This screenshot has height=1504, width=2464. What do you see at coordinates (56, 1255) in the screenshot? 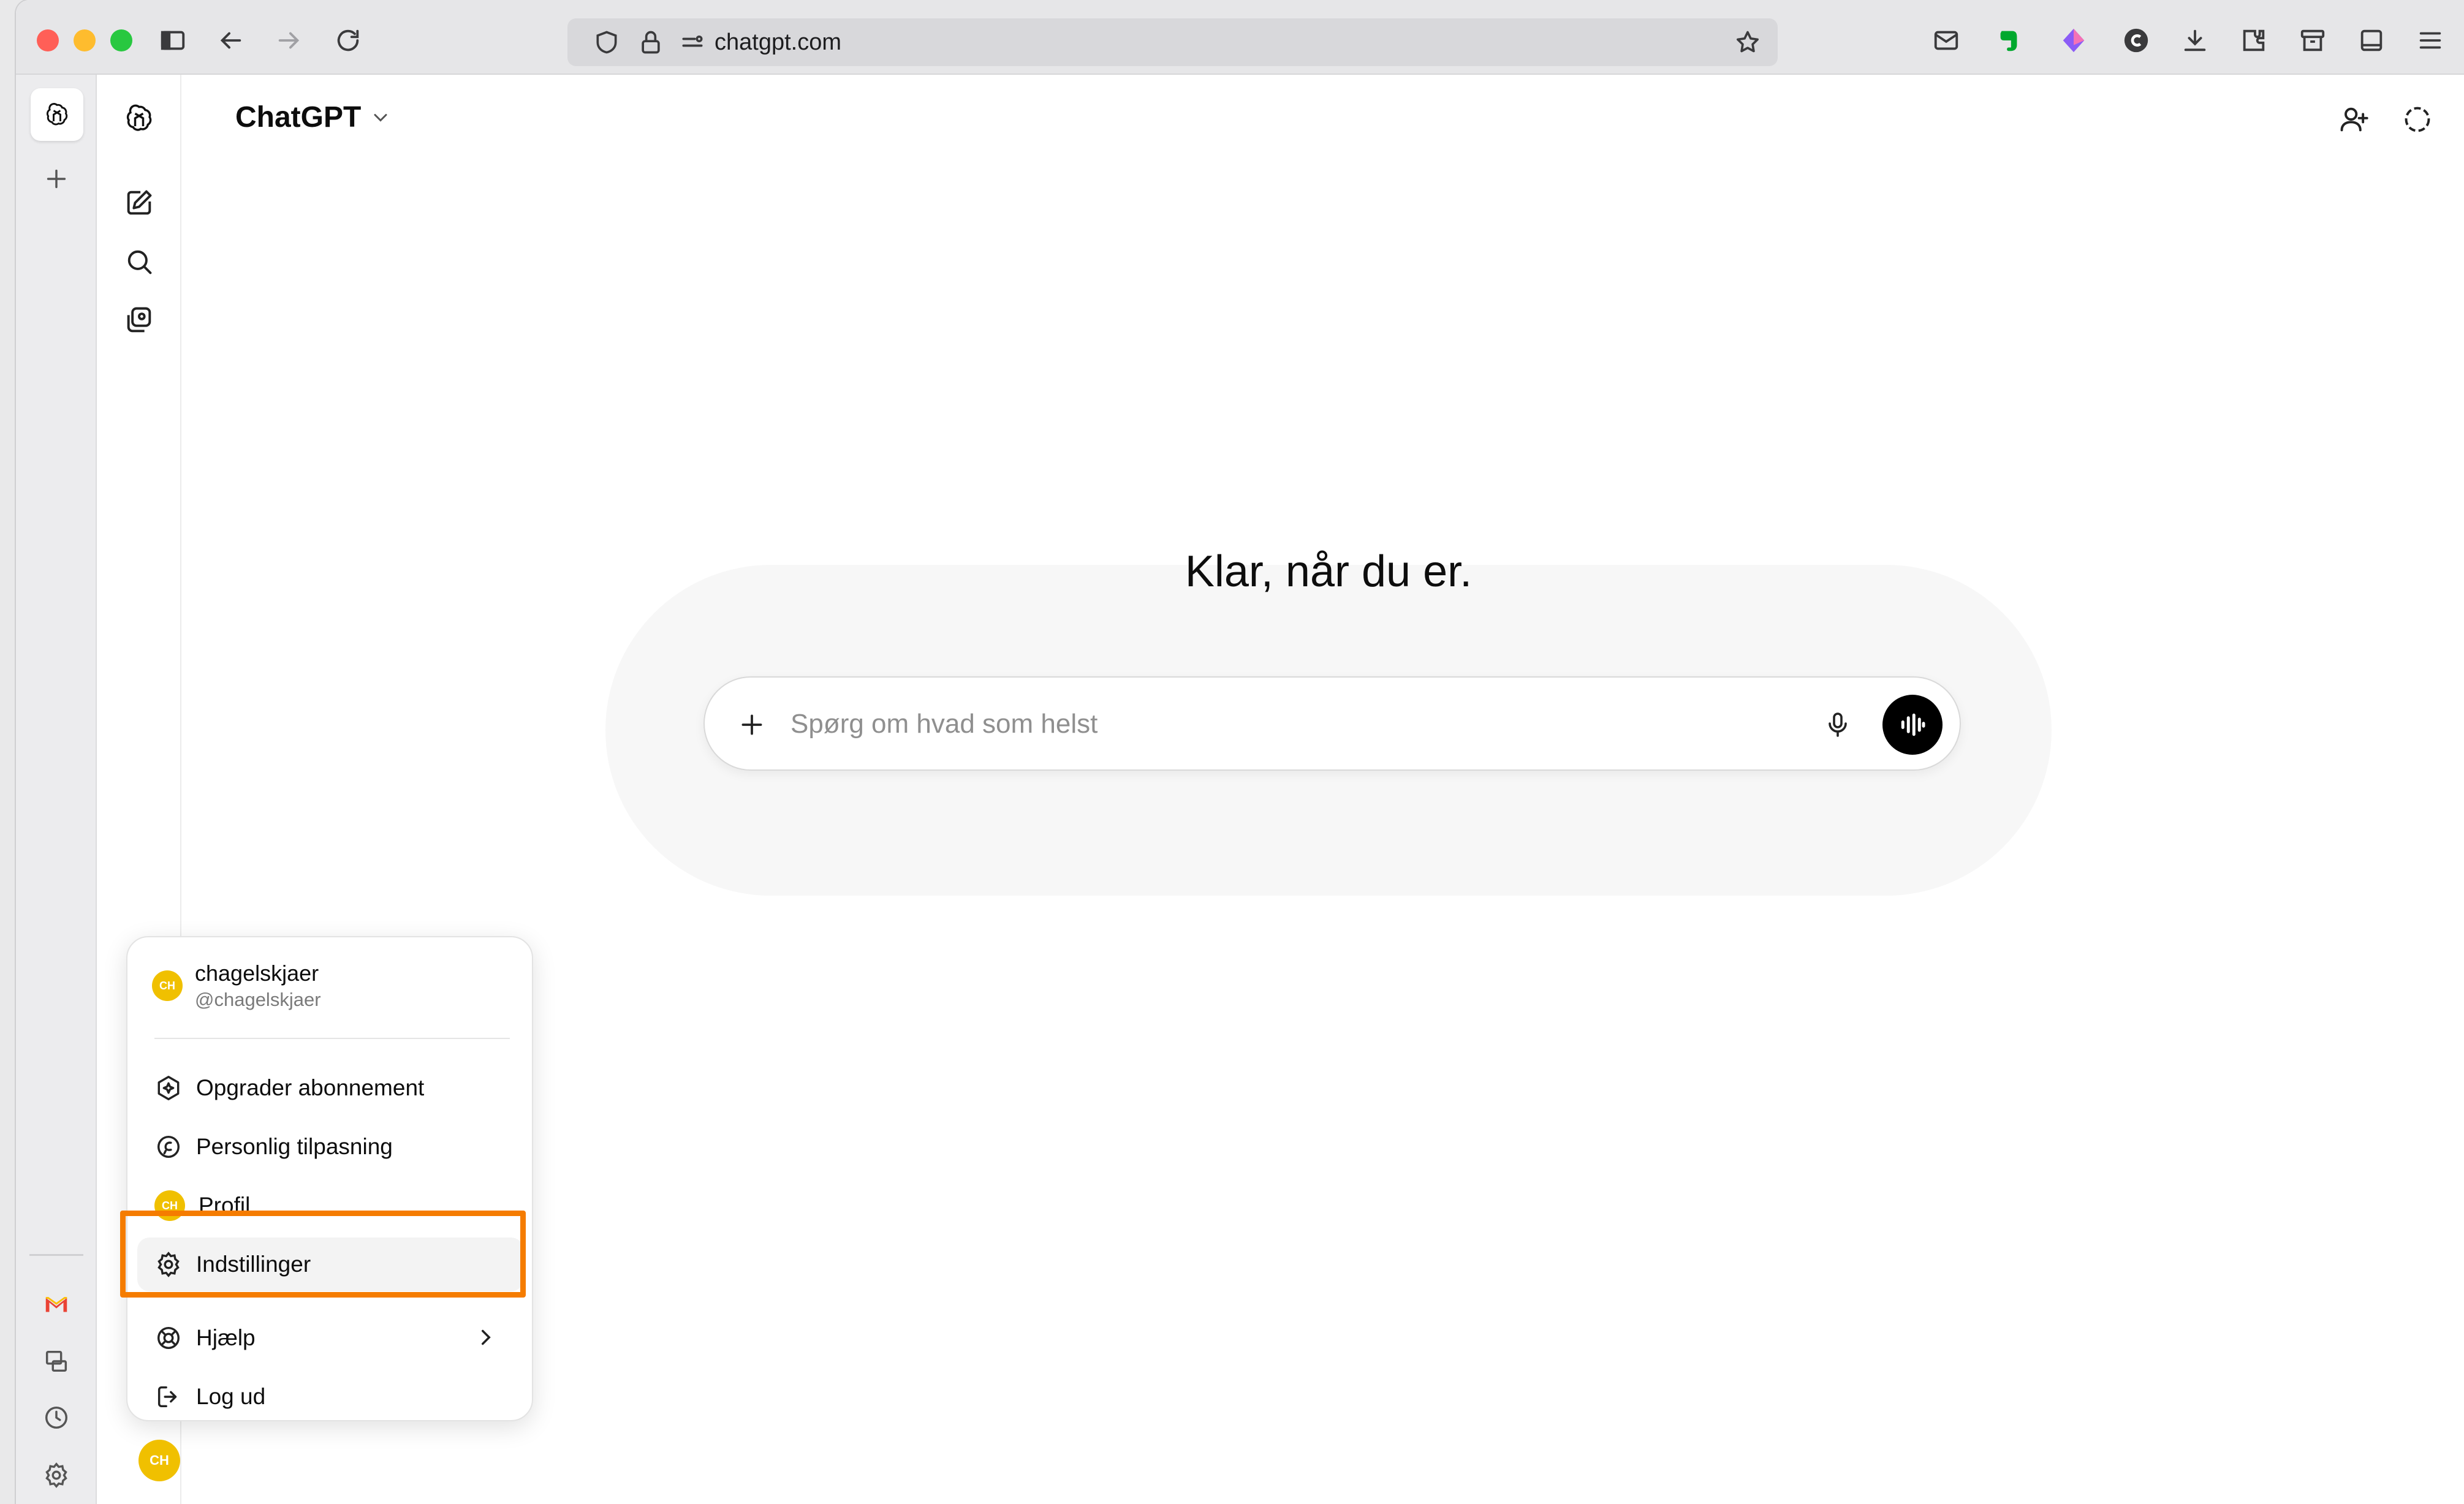
I see `sidebar-divider` at bounding box center [56, 1255].